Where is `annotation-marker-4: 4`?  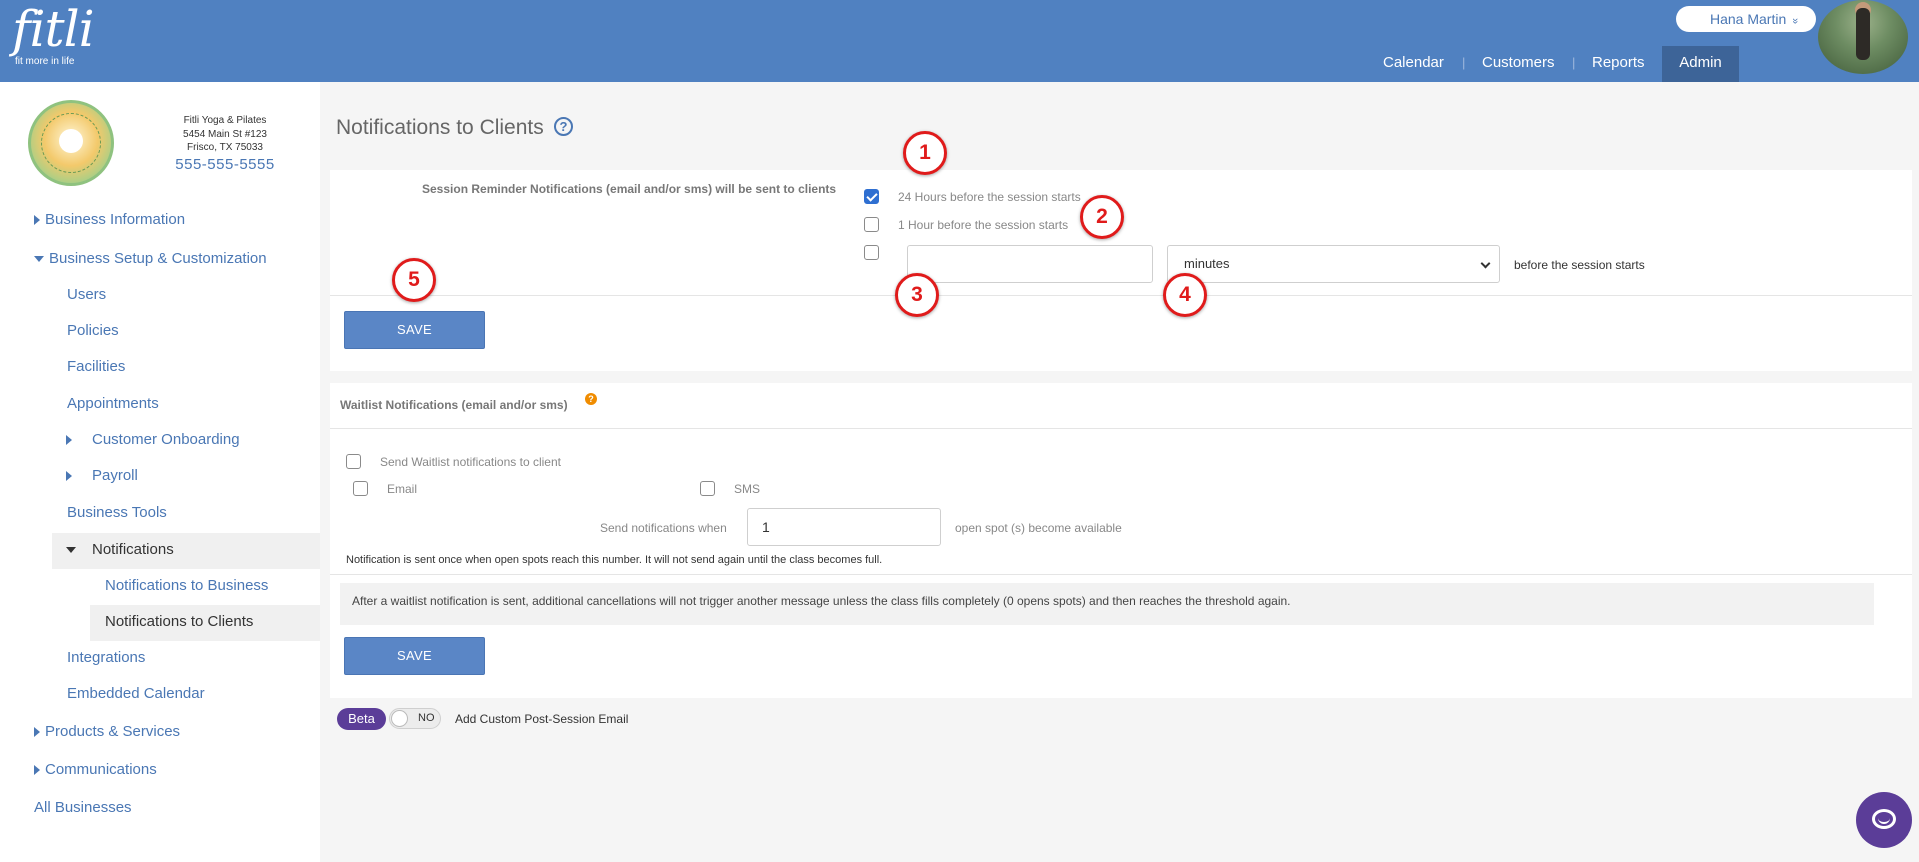 annotation-marker-4: 4 is located at coordinates (1185, 295).